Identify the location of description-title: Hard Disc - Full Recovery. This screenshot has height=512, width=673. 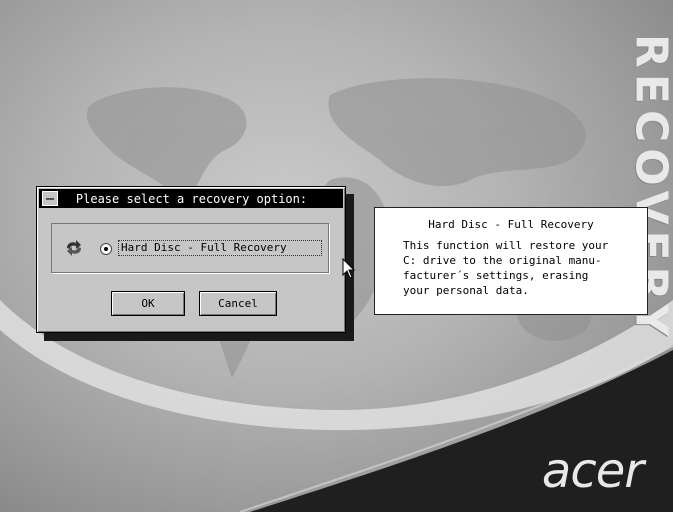
(511, 224).